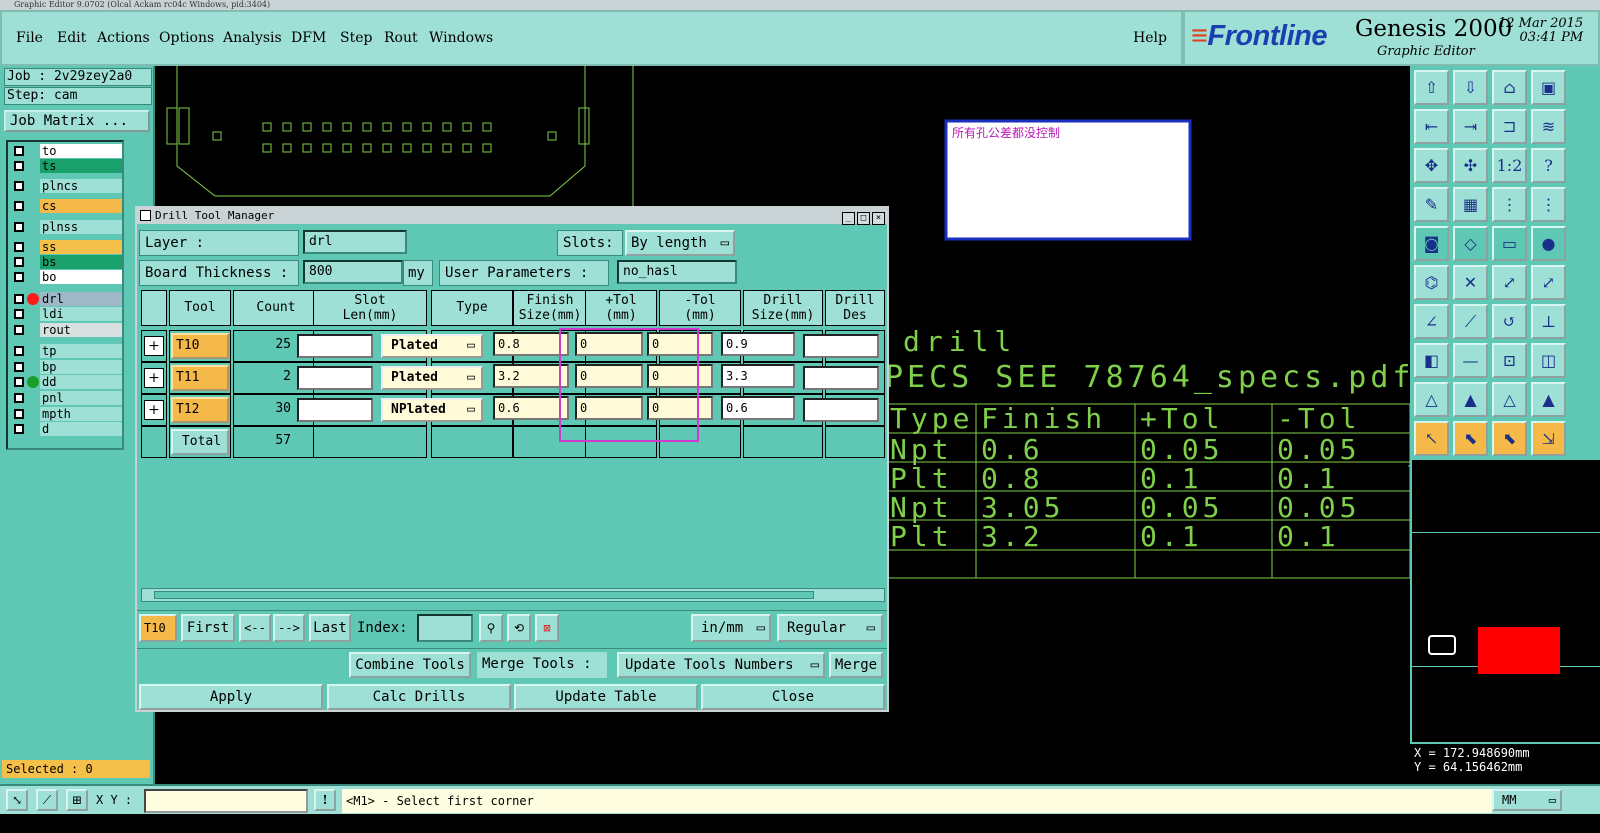  What do you see at coordinates (1431, 204) in the screenshot?
I see `edit-icon: ✎` at bounding box center [1431, 204].